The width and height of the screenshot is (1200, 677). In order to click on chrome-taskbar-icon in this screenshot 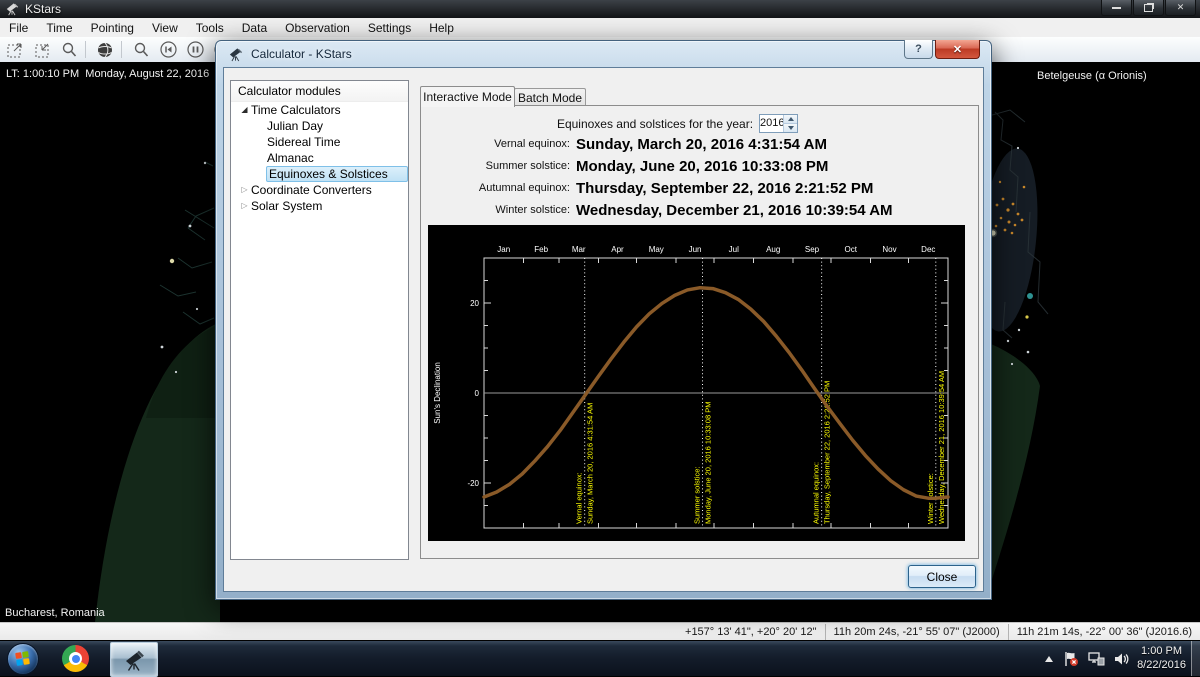, I will do `click(75, 658)`.